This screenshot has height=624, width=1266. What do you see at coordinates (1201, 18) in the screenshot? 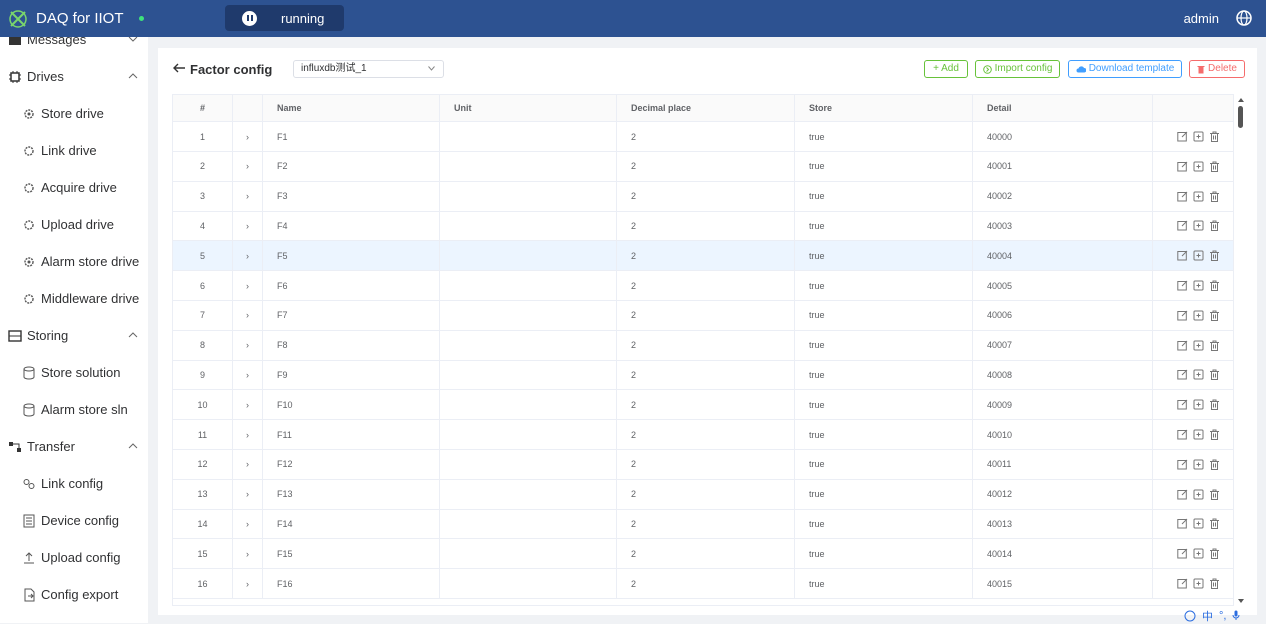
I see `user-menu: admin` at bounding box center [1201, 18].